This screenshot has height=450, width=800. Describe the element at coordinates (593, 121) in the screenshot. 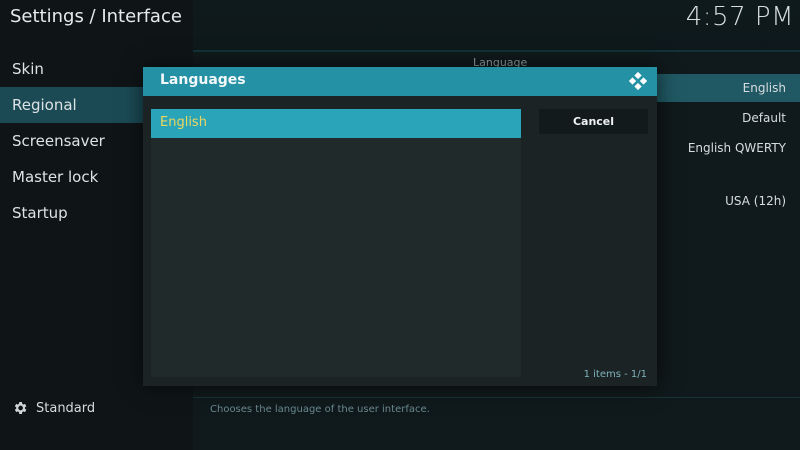

I see `cancel-button: Cancel` at that location.